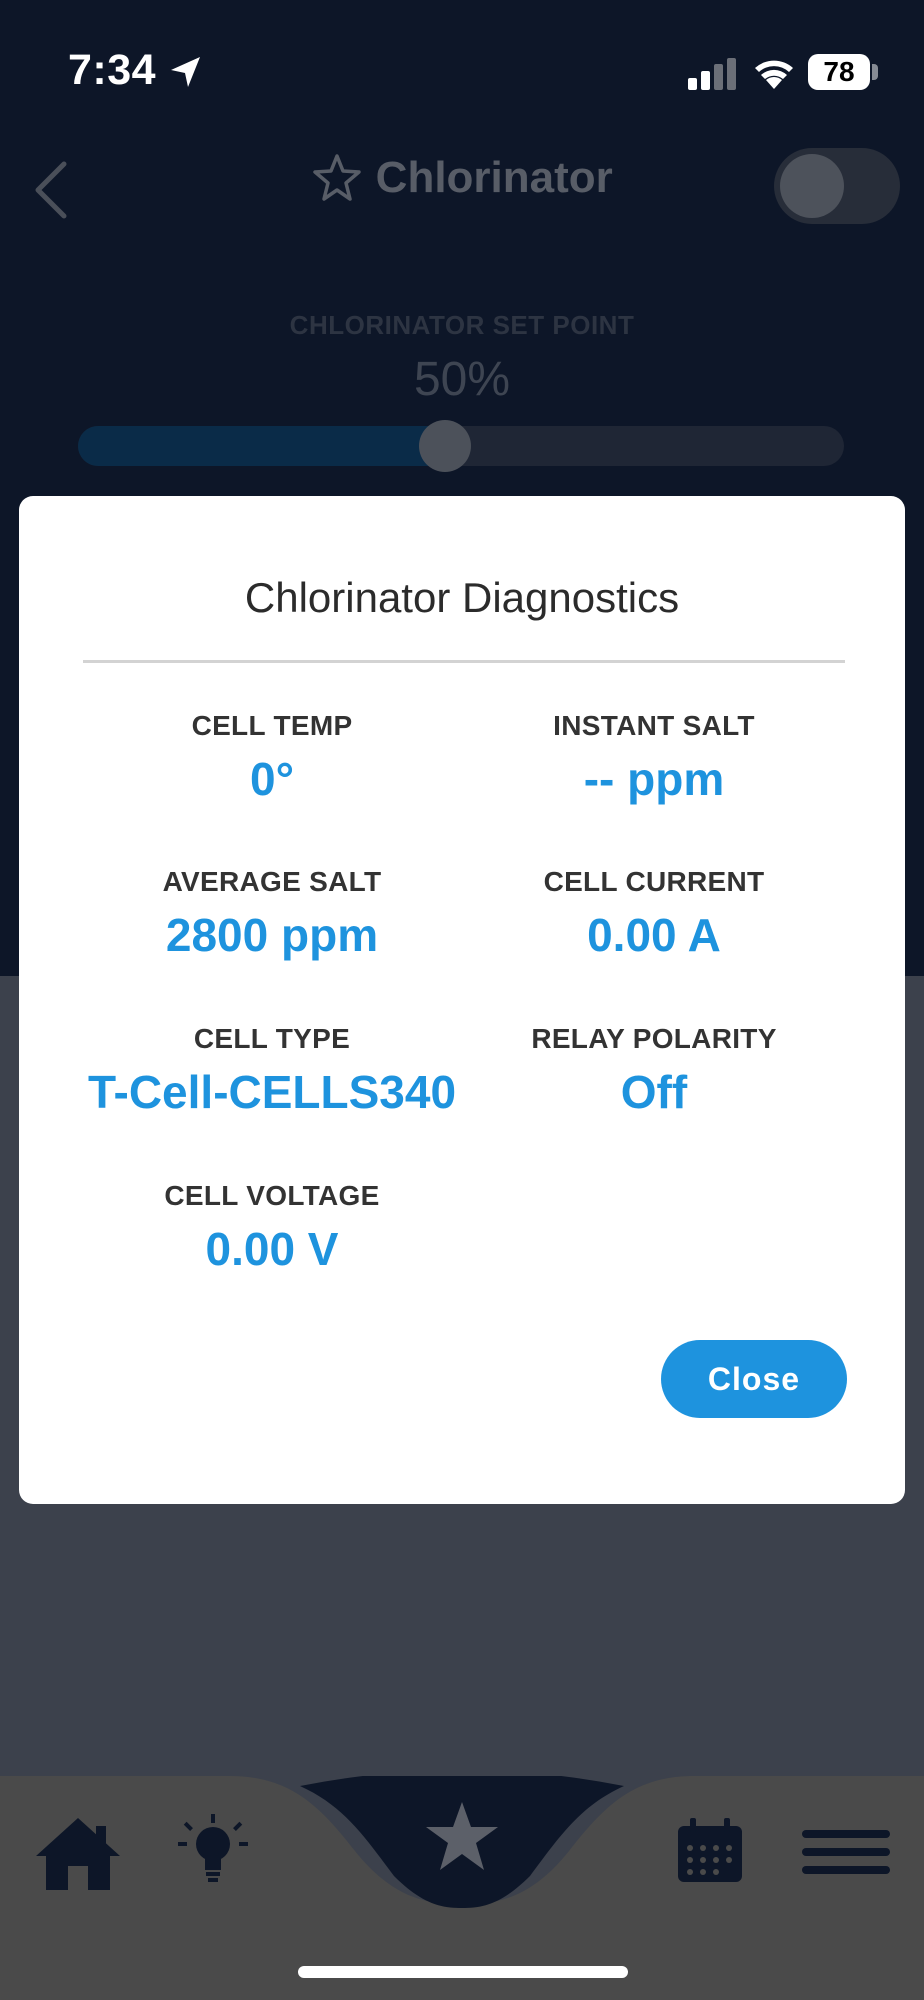 Image resolution: width=924 pixels, height=2000 pixels. I want to click on stat-cell-temp: CELL TEMP 0°, so click(272, 758).